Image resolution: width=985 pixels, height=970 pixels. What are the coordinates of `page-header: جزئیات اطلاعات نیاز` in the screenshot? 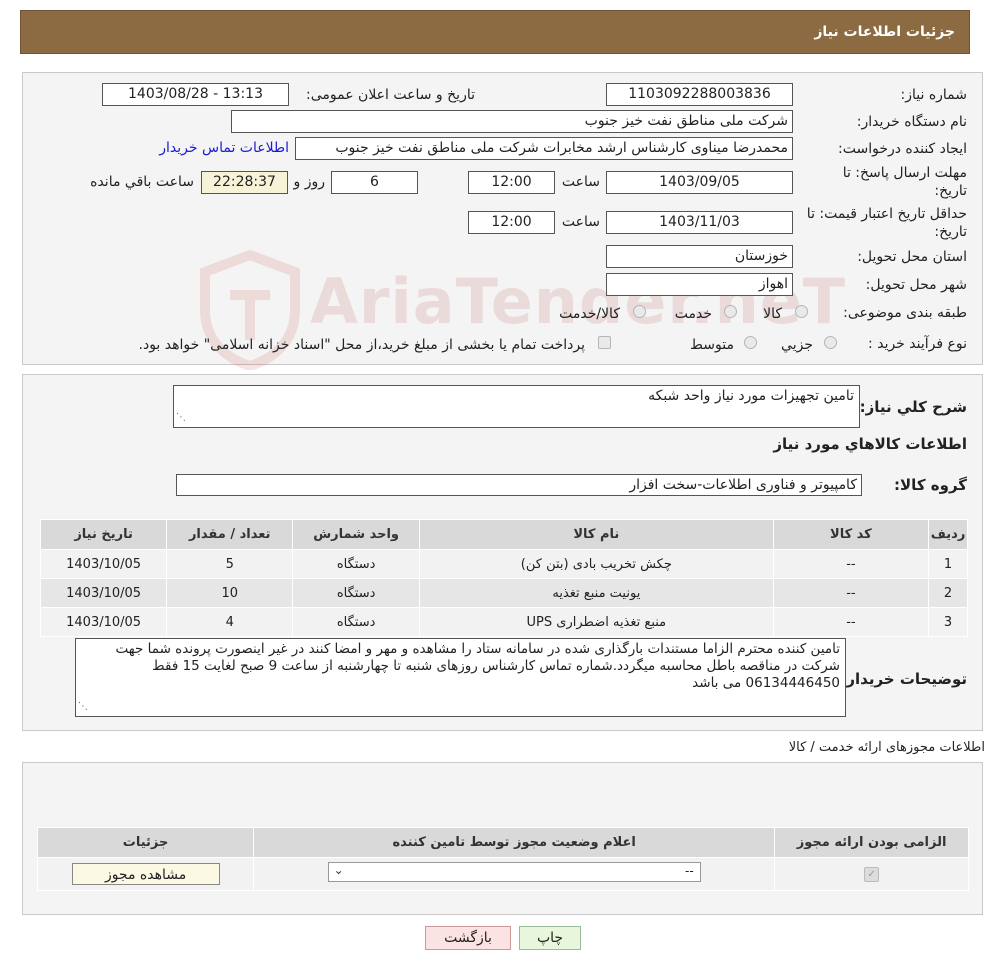 It's located at (495, 32).